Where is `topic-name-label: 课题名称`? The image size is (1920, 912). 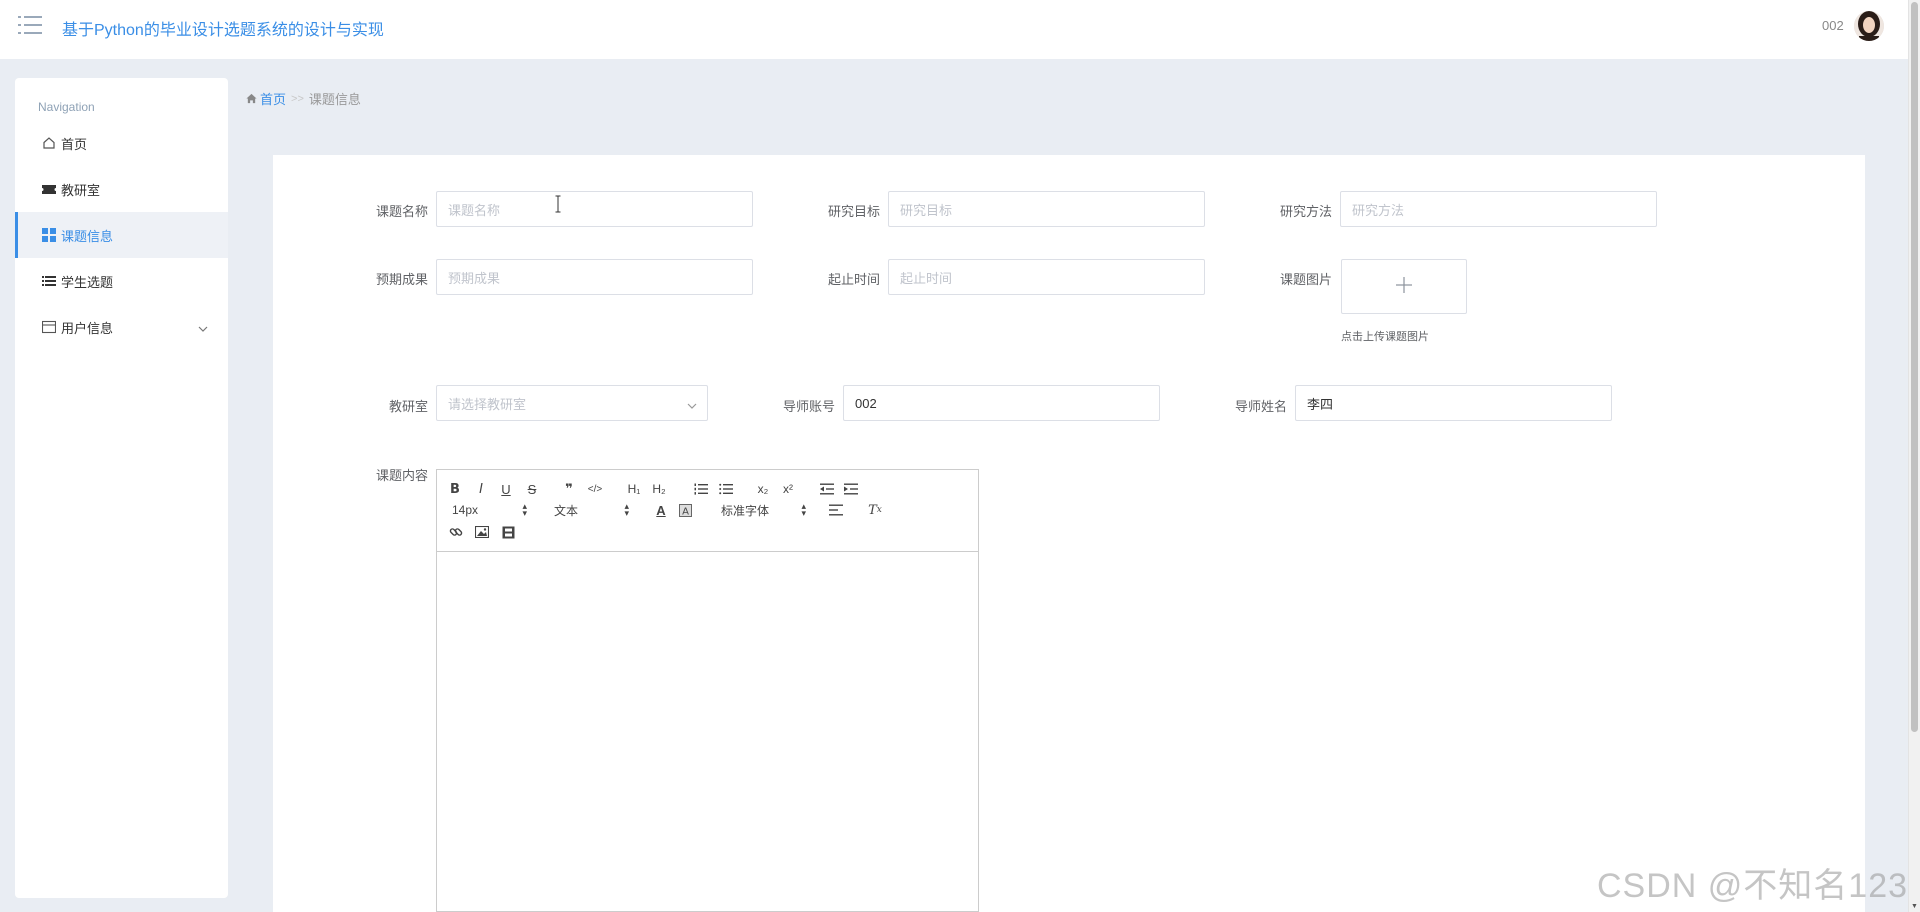
topic-name-label: 课题名称 is located at coordinates (401, 211).